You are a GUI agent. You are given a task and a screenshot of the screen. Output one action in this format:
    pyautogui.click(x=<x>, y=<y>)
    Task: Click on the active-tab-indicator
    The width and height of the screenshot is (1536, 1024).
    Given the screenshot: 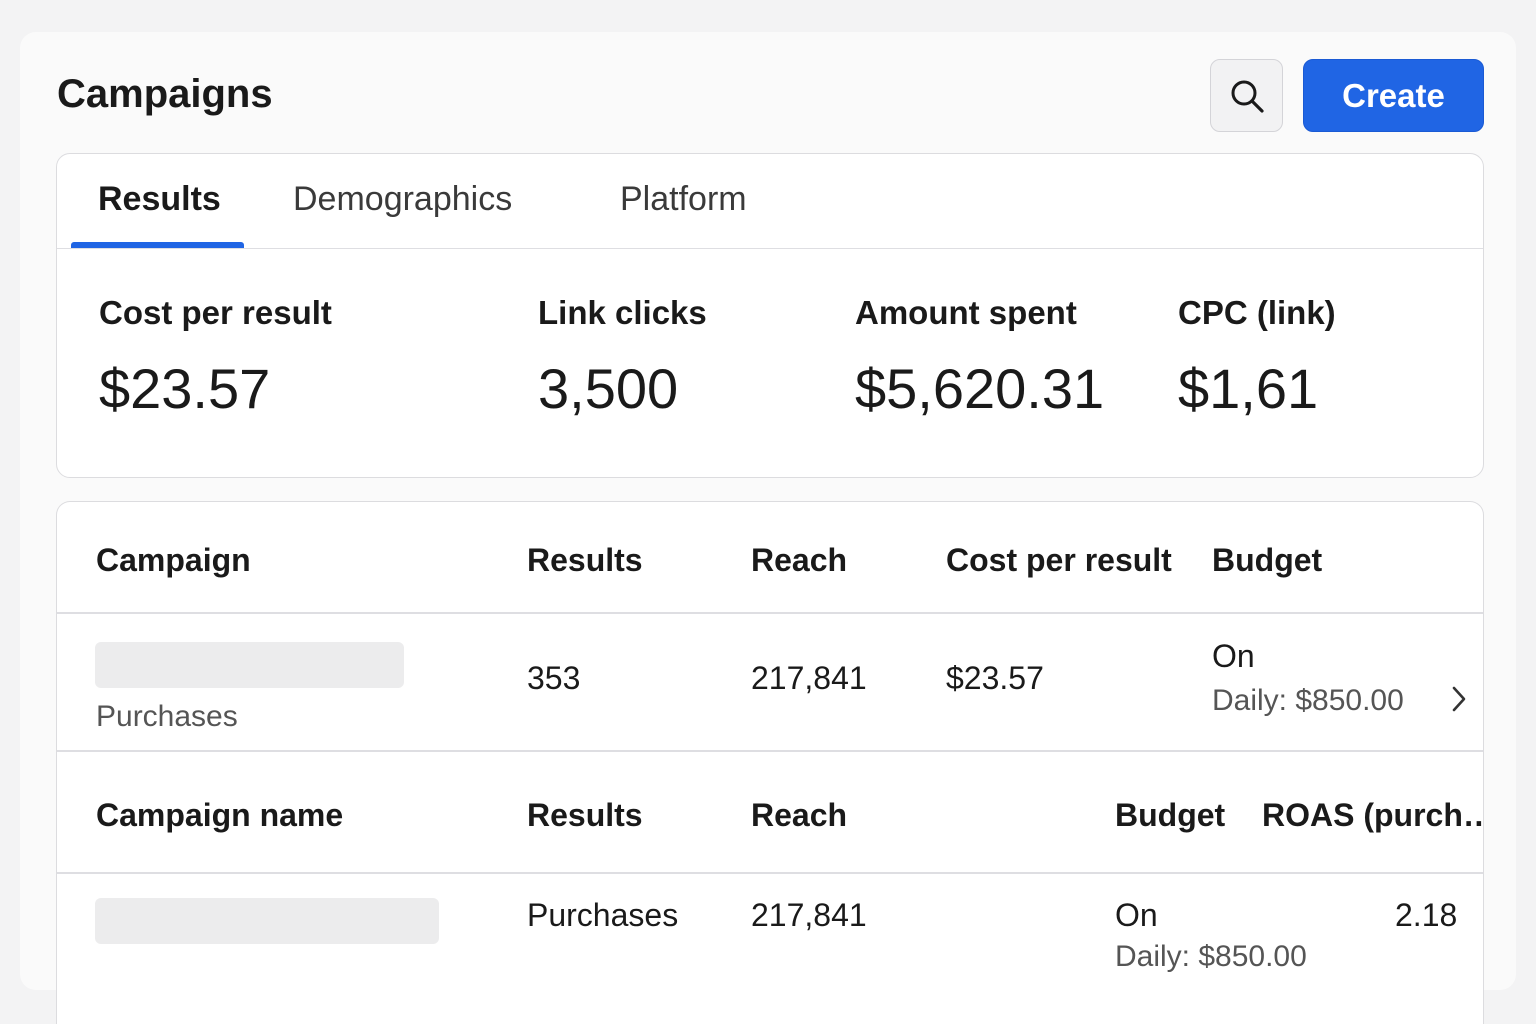 What is the action you would take?
    pyautogui.click(x=157, y=245)
    